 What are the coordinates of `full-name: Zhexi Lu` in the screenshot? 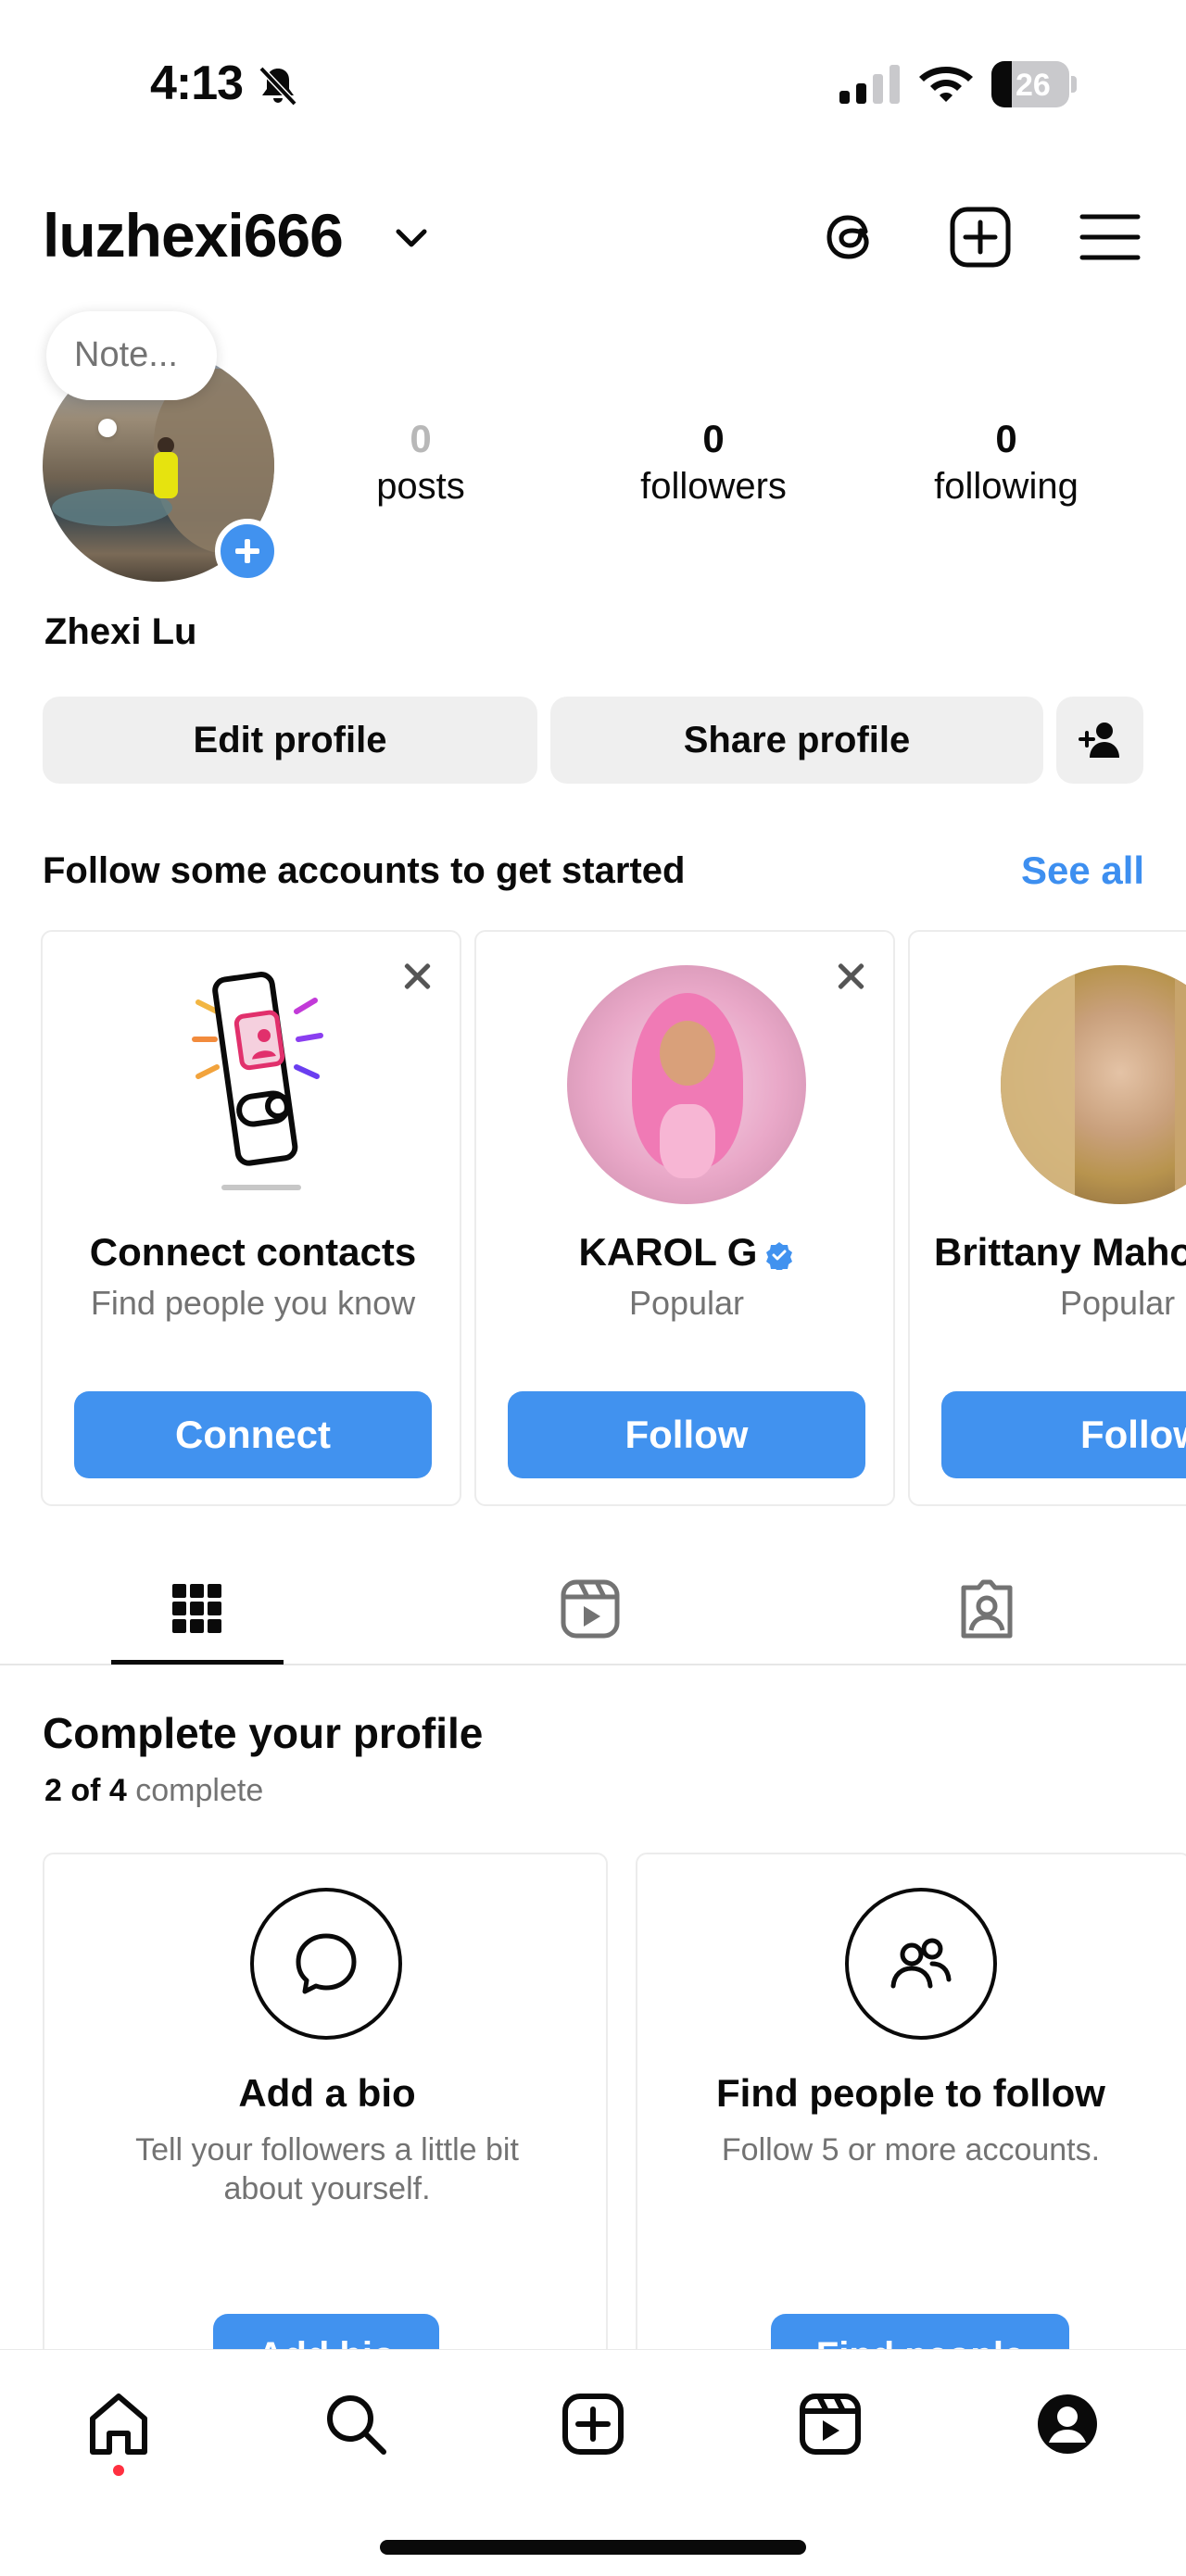 It's located at (120, 631).